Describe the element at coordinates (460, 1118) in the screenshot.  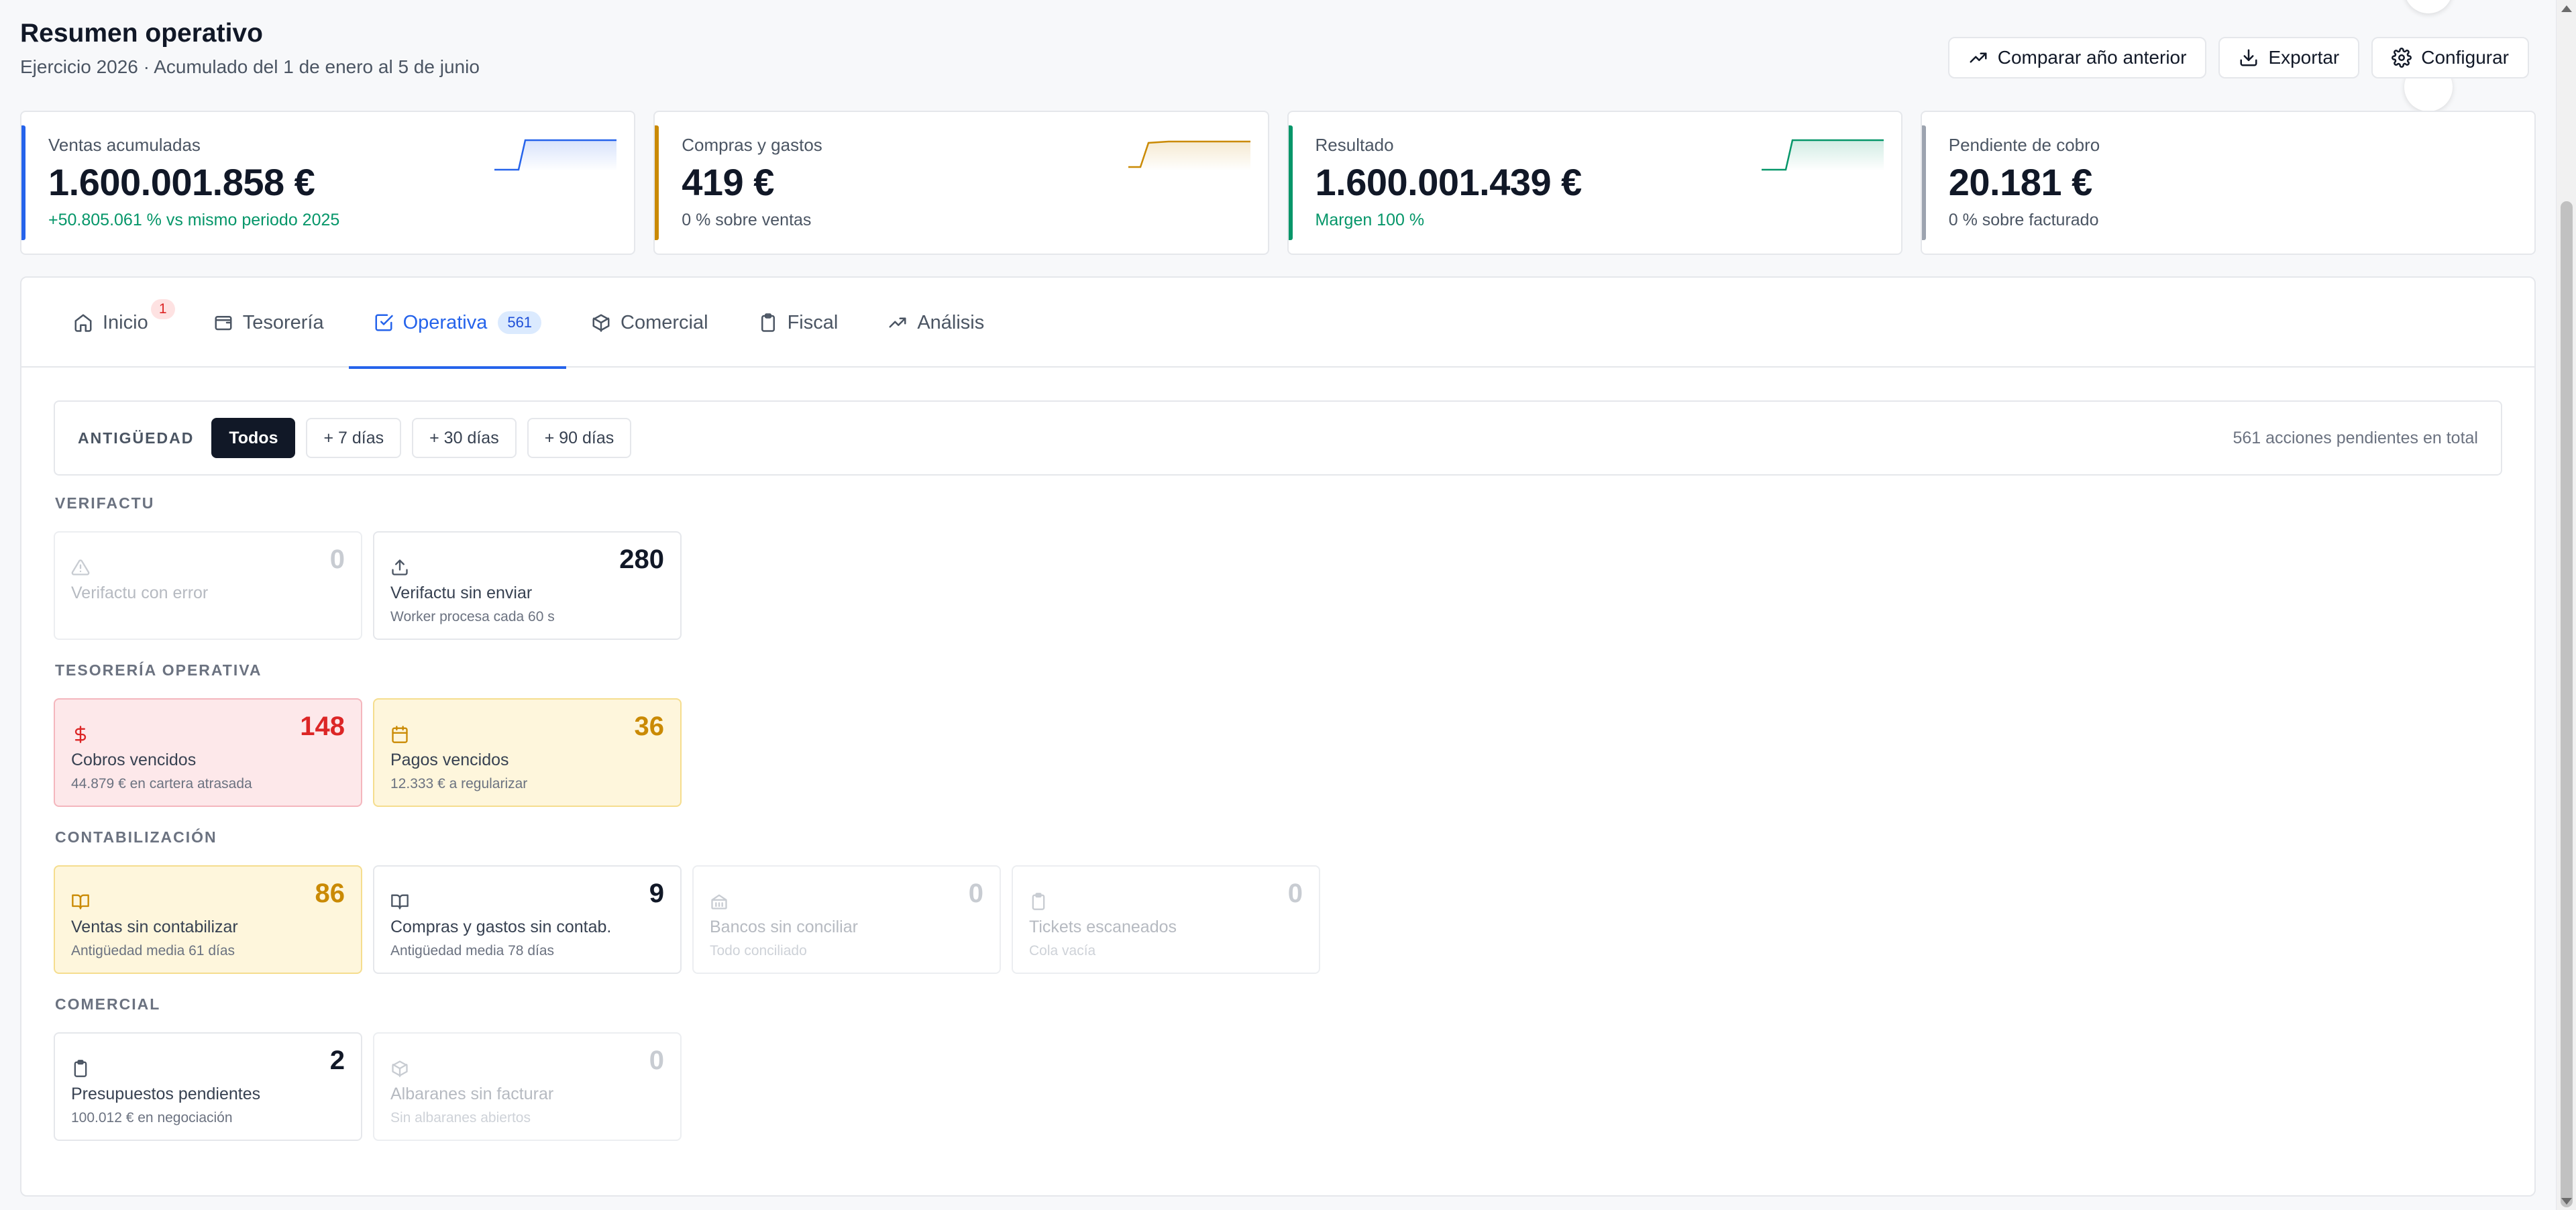
I see `card-subtitle: Sin albaranes abiertos` at that location.